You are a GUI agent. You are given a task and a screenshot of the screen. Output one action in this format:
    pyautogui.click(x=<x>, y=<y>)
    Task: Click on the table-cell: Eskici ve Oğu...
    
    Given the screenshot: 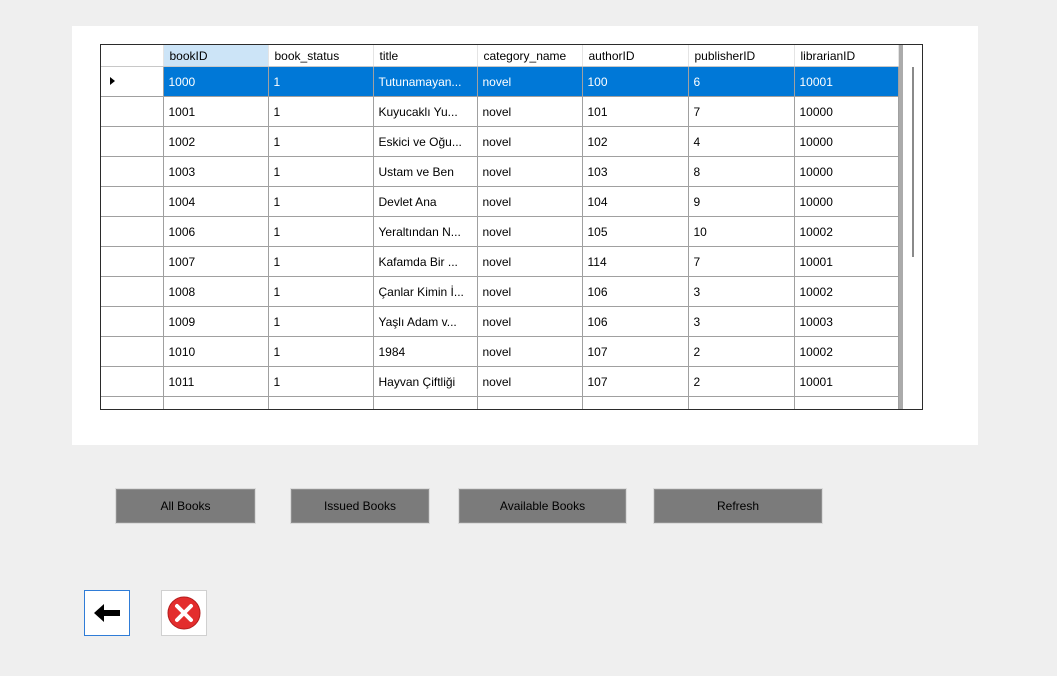 What is the action you would take?
    pyautogui.click(x=425, y=141)
    